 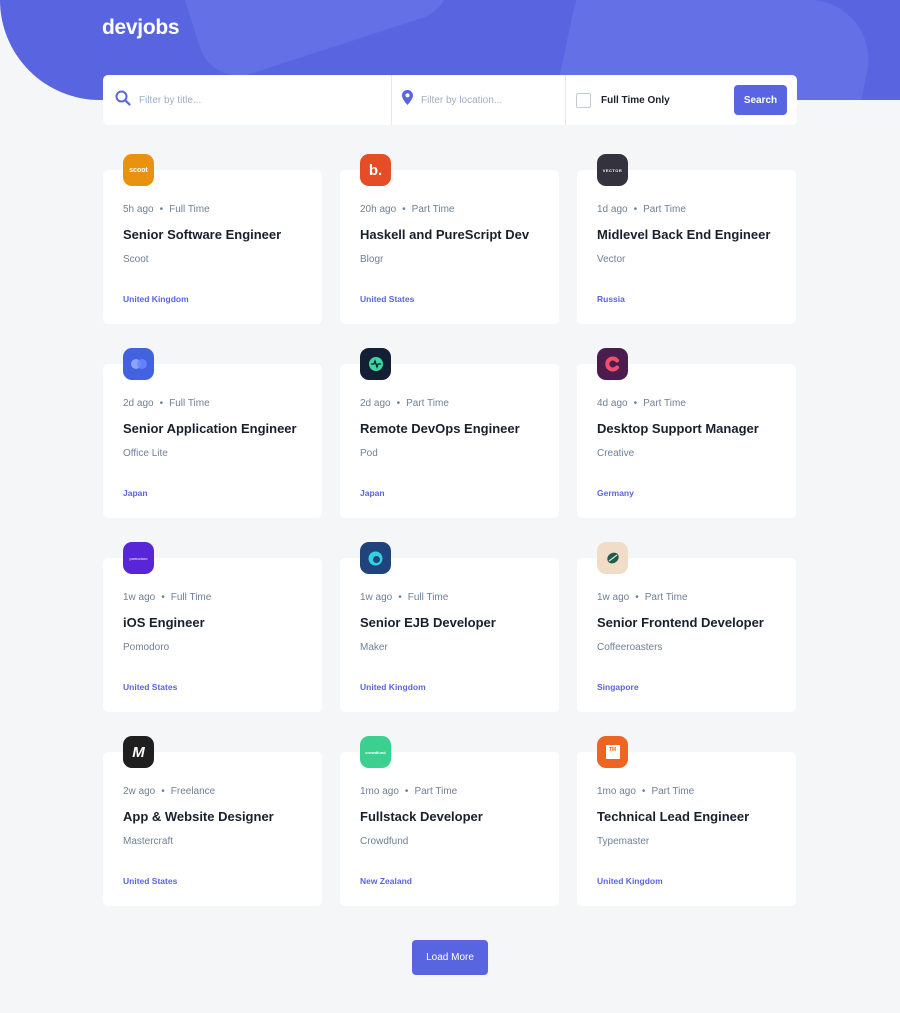 I want to click on search-button: Search, so click(x=760, y=100).